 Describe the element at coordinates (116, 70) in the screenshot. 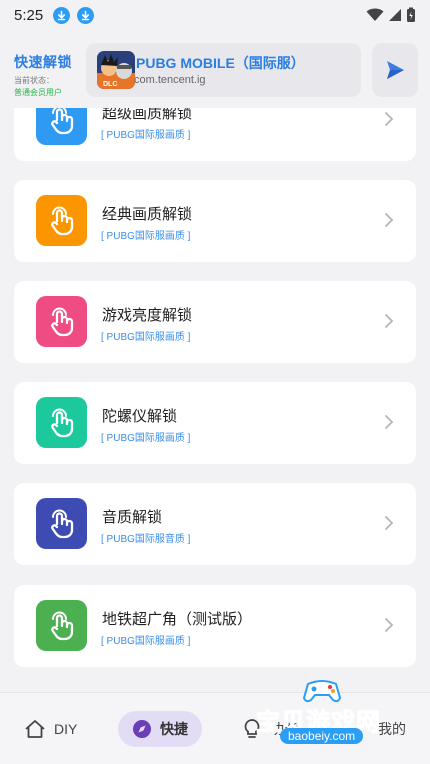

I see `game-icon: DLC` at that location.